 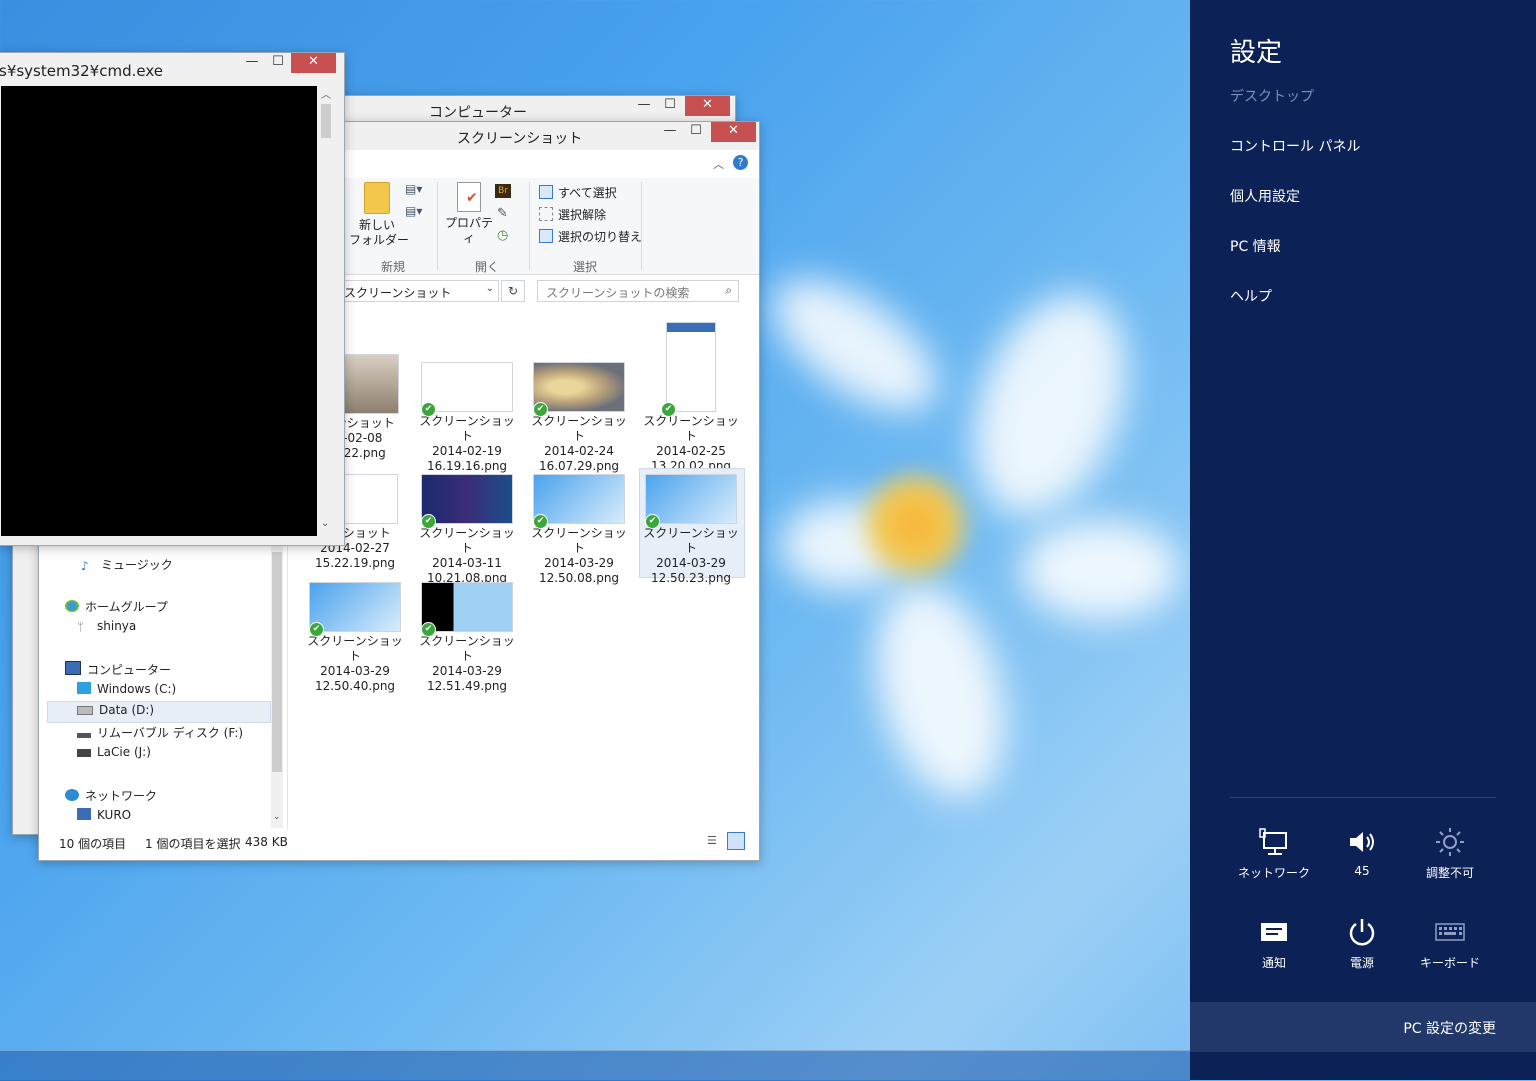 What do you see at coordinates (1363, 1027) in the screenshot?
I see `change-pc-settings-button: PC 設定の変更` at bounding box center [1363, 1027].